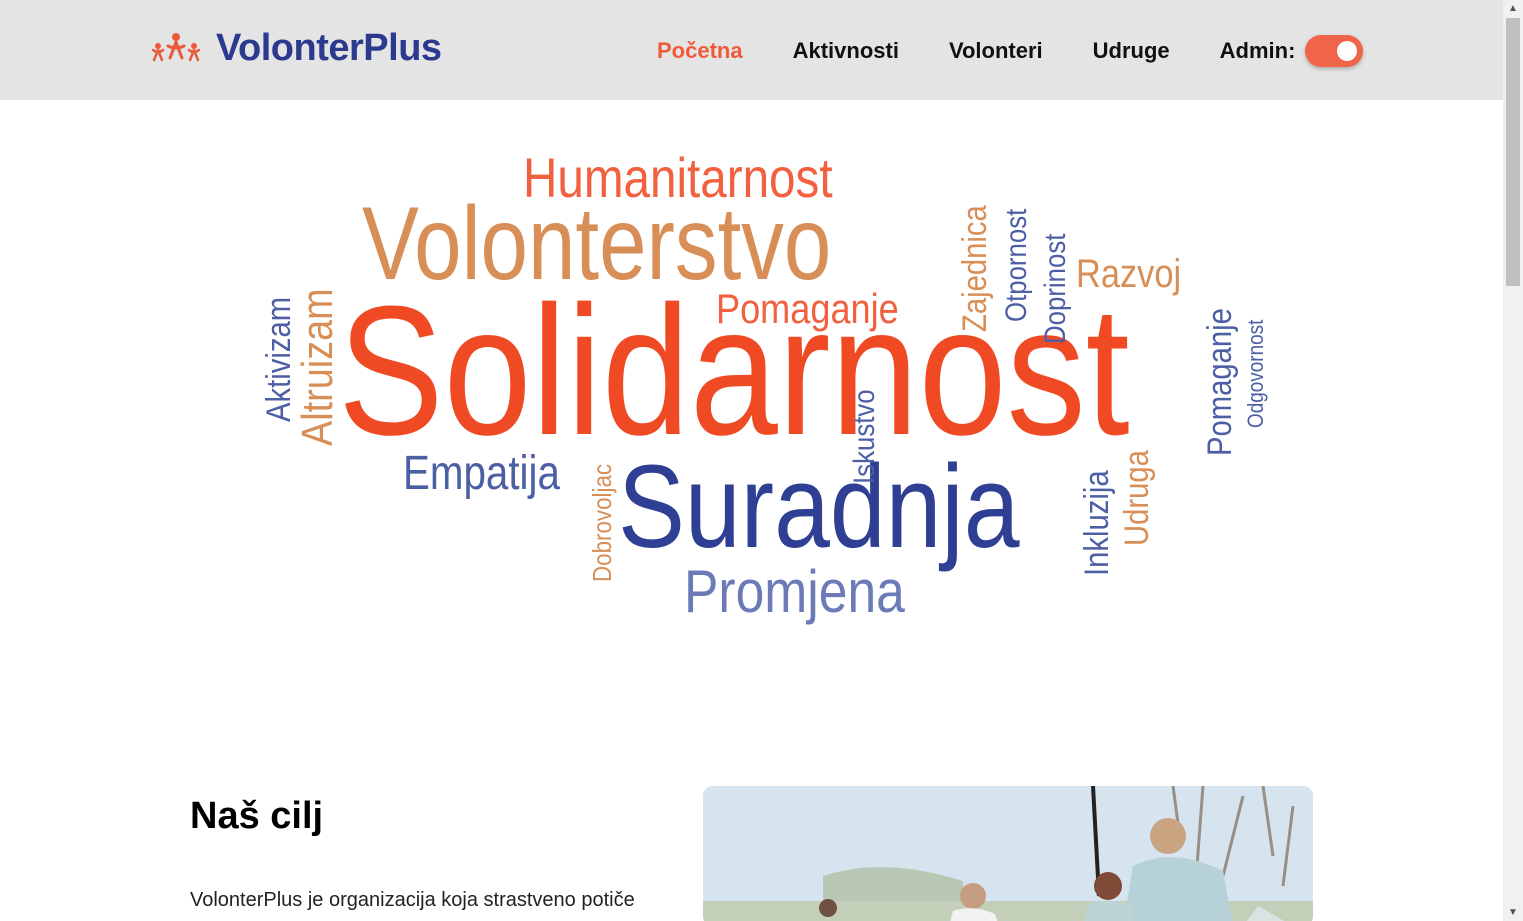 The image size is (1523, 921). What do you see at coordinates (1255, 373) in the screenshot?
I see `word-odgovornost: Odgovornost` at bounding box center [1255, 373].